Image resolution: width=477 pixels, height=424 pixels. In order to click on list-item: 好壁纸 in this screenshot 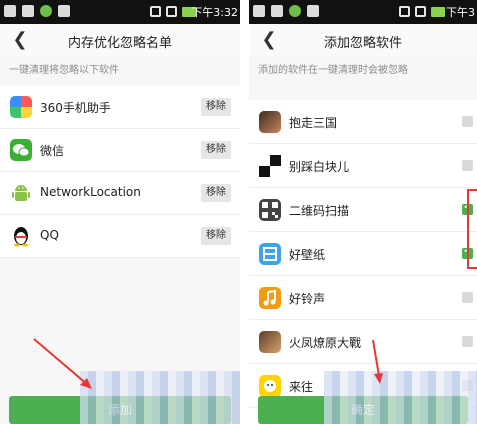, I will do `click(363, 254)`.